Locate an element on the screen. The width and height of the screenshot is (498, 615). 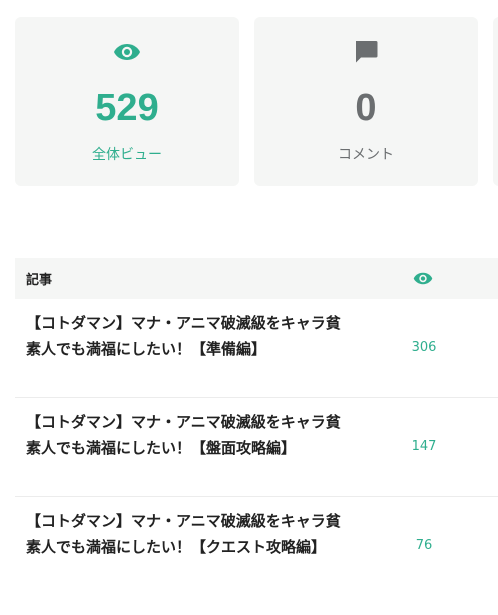
comments-value: 0 is located at coordinates (366, 108).